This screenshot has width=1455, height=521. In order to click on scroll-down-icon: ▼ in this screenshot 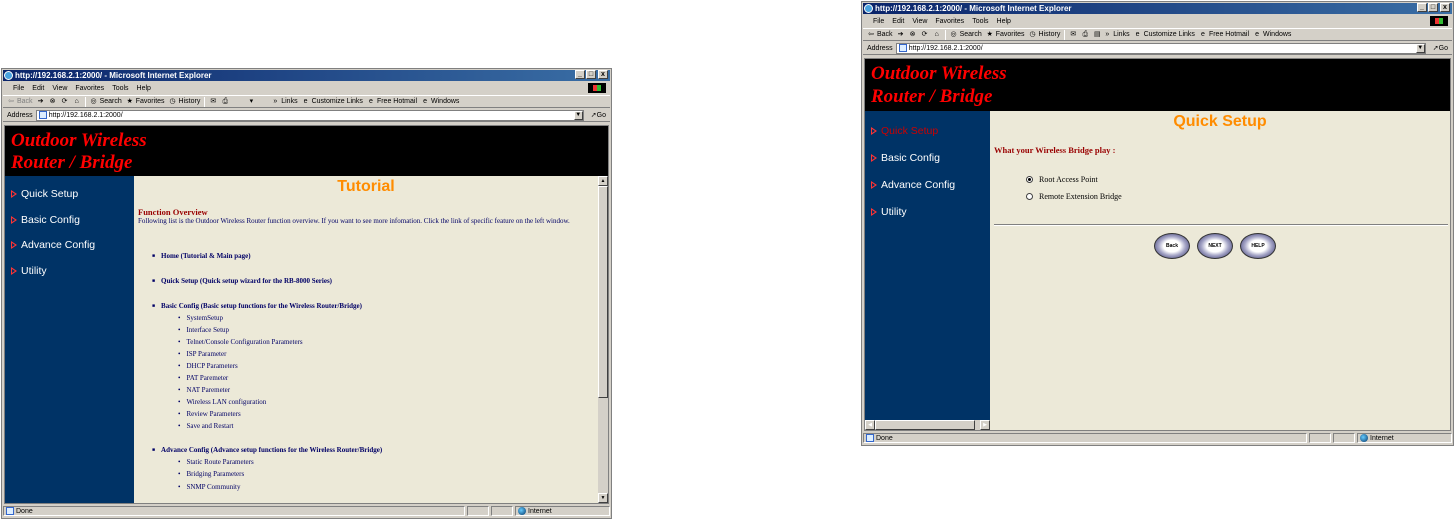, I will do `click(603, 498)`.